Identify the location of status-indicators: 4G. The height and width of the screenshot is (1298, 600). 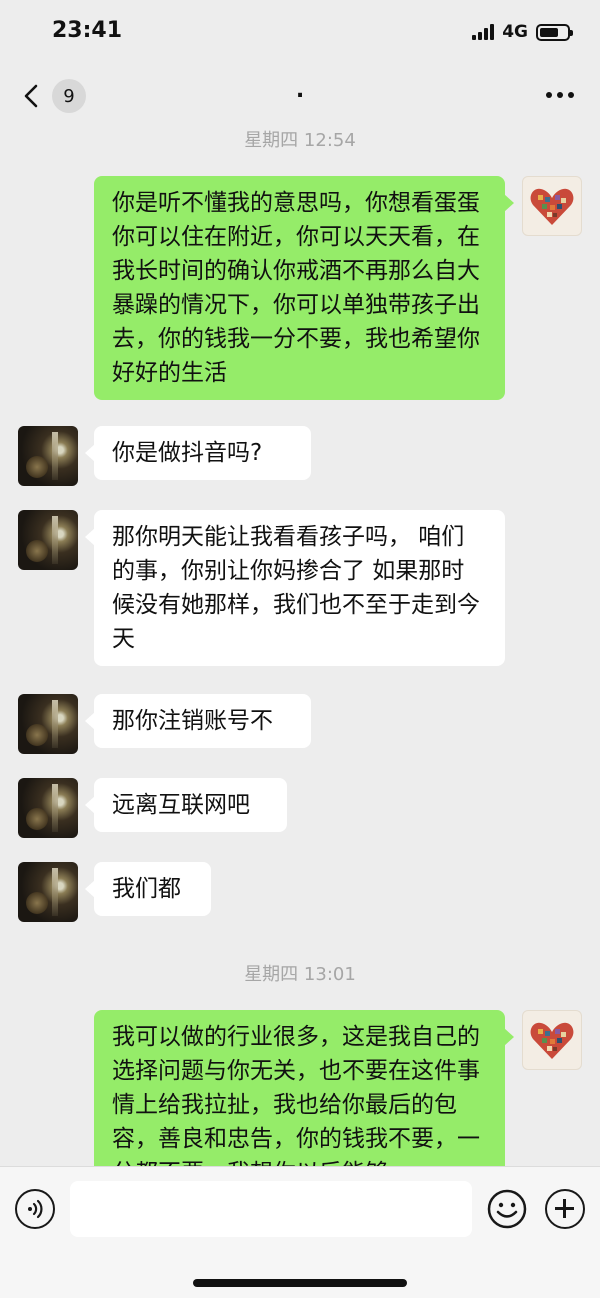
(522, 32).